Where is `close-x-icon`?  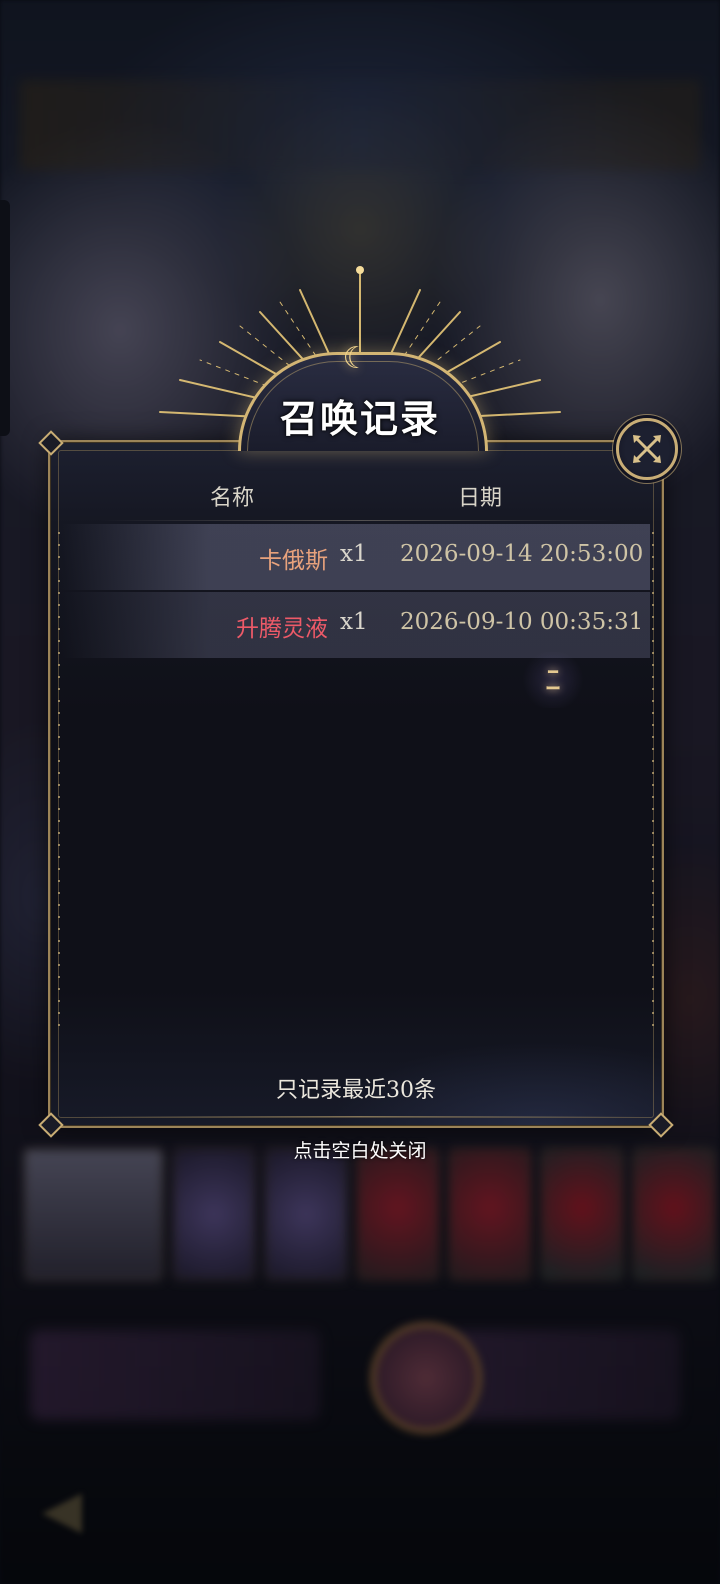
close-x-icon is located at coordinates (647, 449).